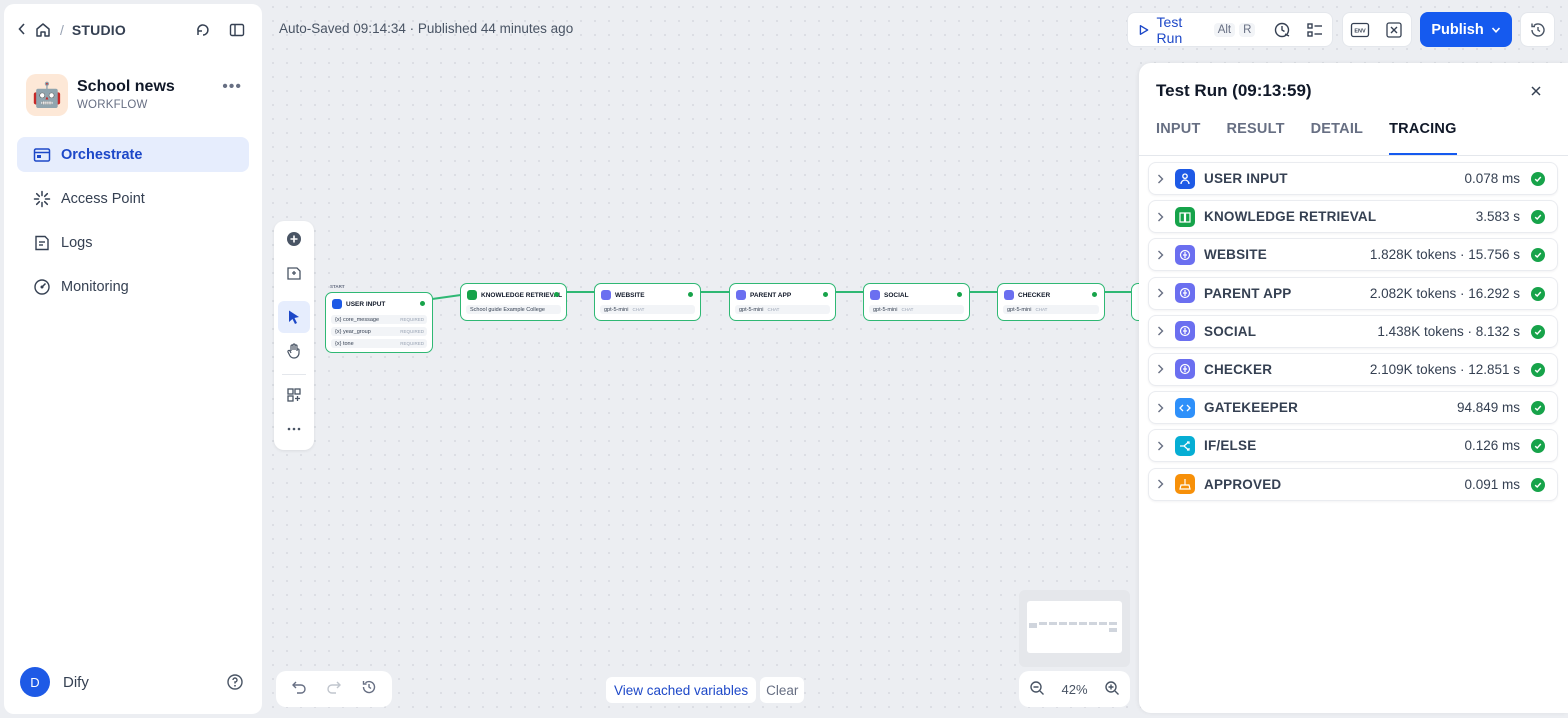 The height and width of the screenshot is (718, 1568). Describe the element at coordinates (35, 682) in the screenshot. I see `avatar: D` at that location.